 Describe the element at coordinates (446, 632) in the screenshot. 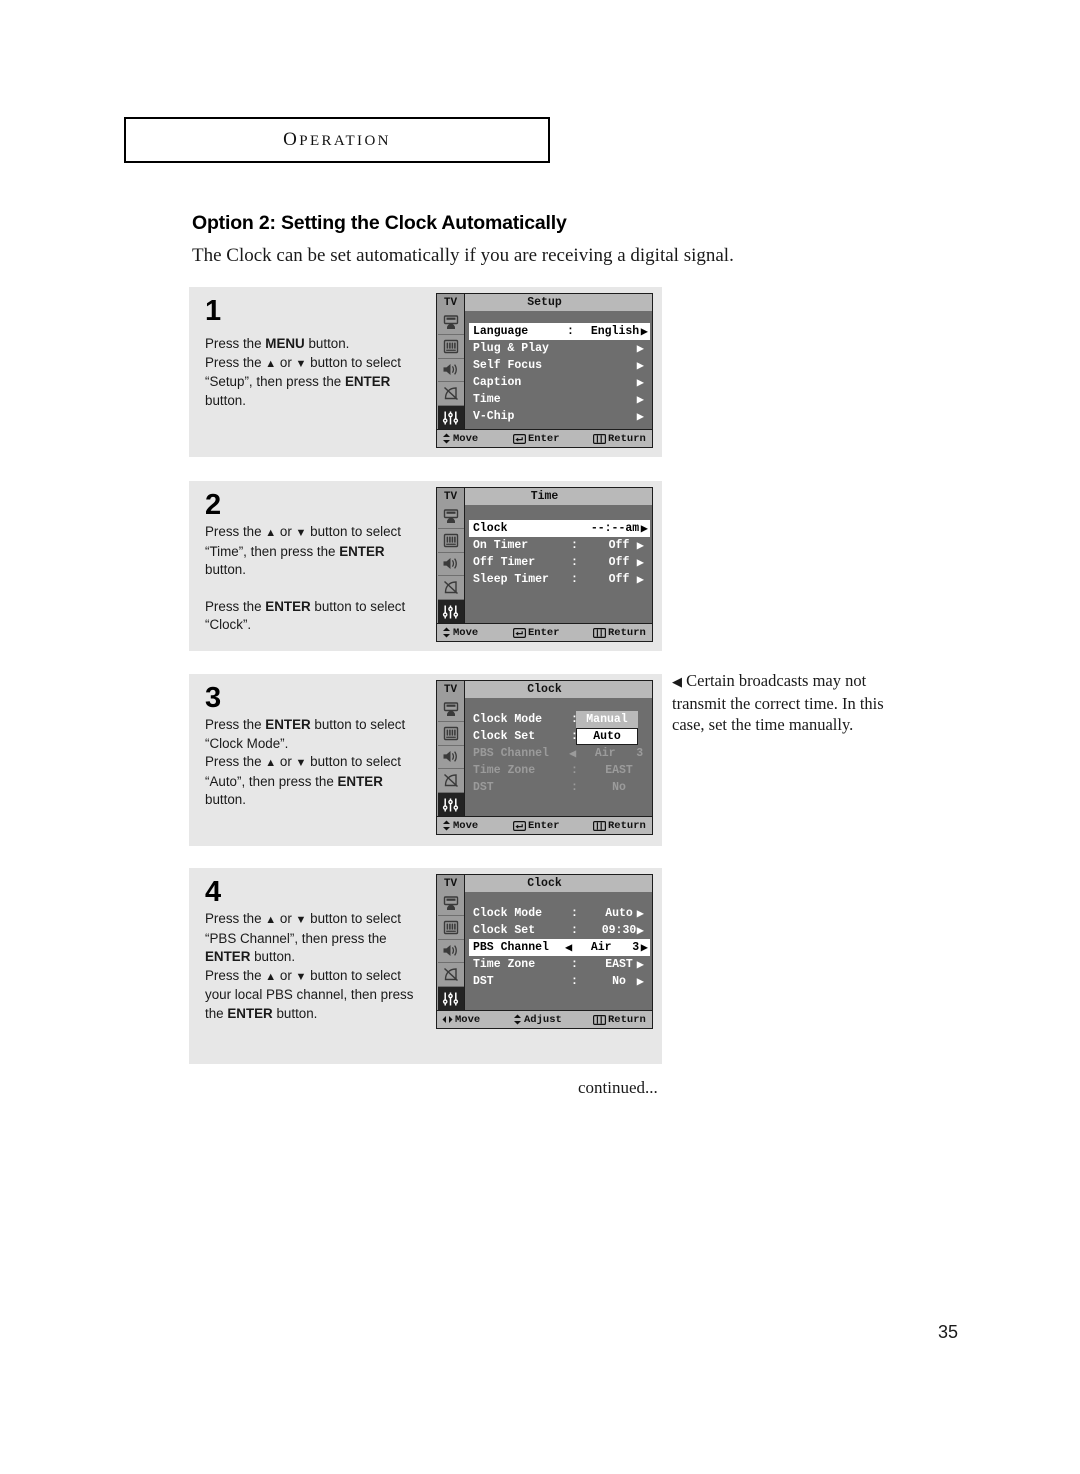

I see `updown-icon` at that location.